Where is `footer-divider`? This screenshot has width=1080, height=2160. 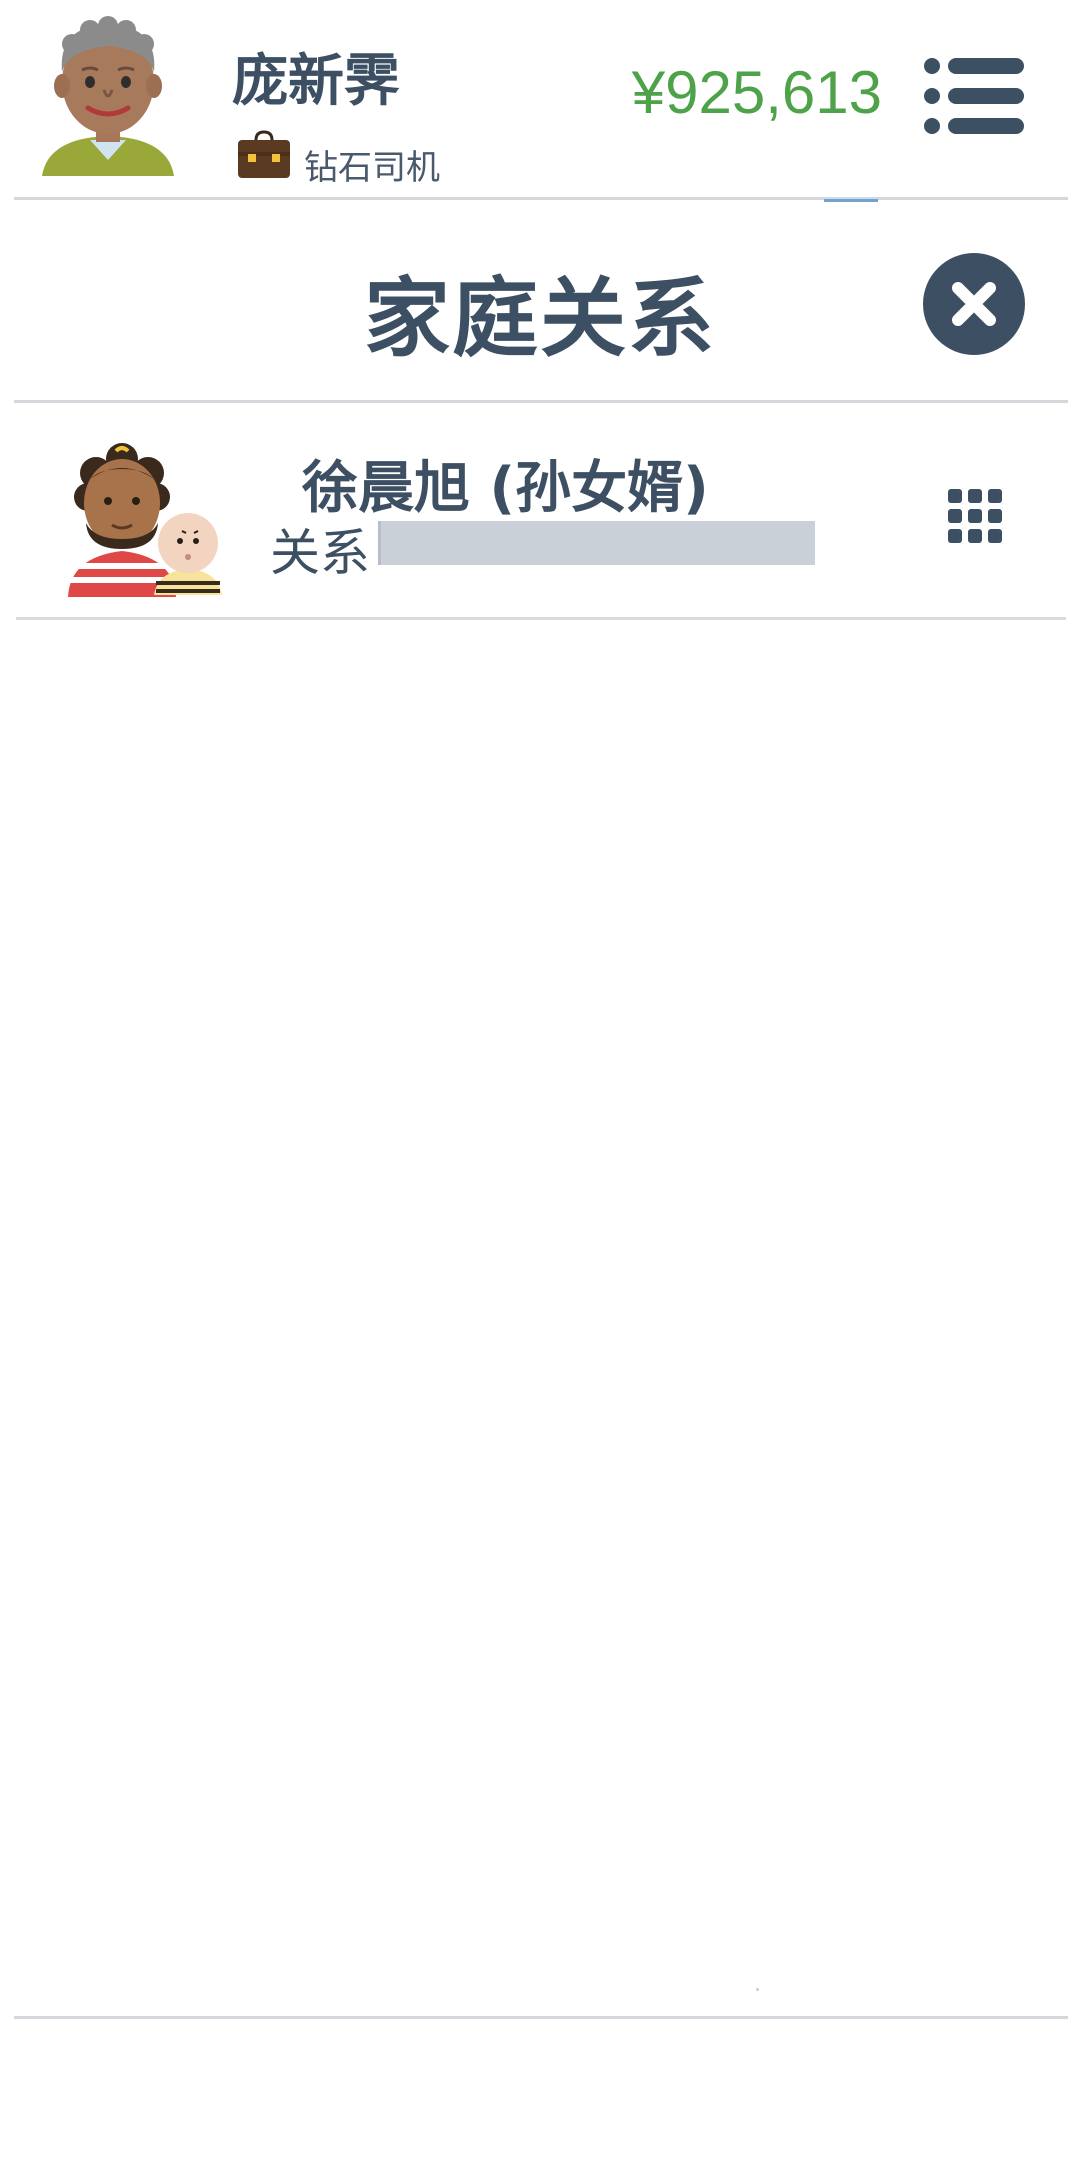
footer-divider is located at coordinates (541, 2017).